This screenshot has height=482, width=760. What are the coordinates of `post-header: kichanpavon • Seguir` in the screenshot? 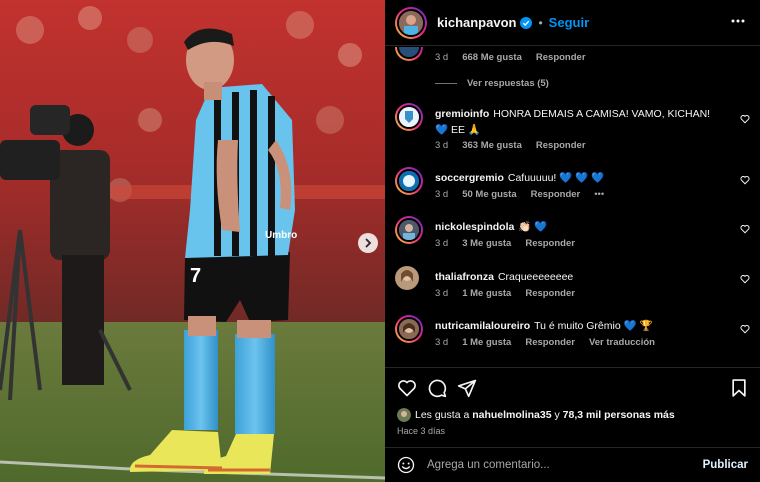 It's located at (572, 23).